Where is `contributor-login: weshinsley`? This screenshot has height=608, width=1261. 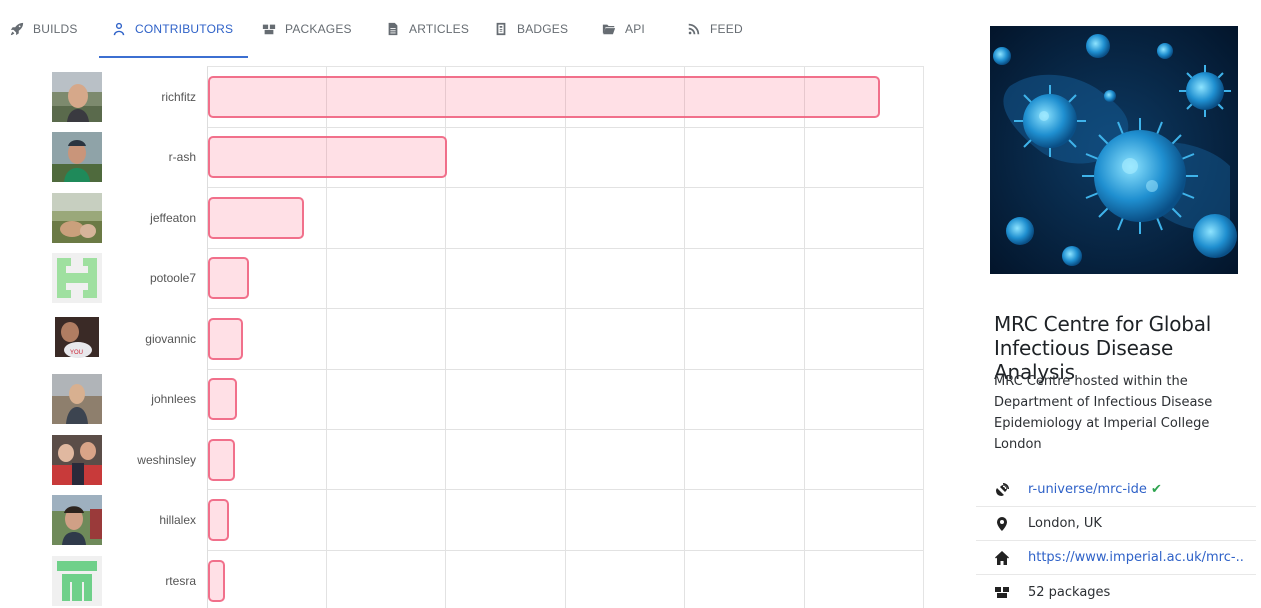
contributor-login: weshinsley is located at coordinates (166, 460).